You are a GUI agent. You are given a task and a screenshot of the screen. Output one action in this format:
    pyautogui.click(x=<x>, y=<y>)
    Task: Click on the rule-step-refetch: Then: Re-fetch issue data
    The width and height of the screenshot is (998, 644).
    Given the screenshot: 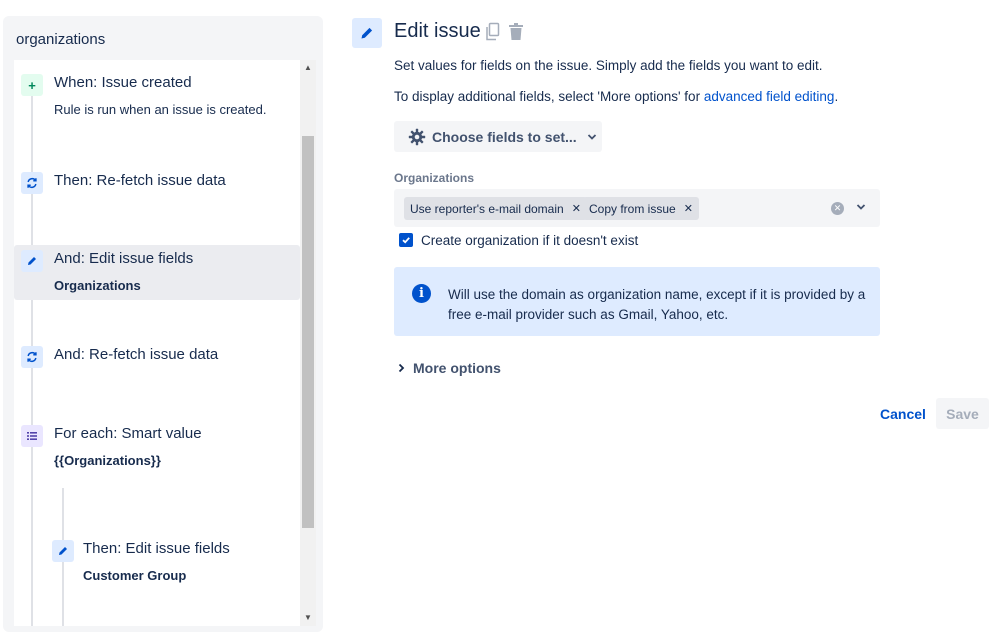 What is the action you would take?
    pyautogui.click(x=157, y=182)
    